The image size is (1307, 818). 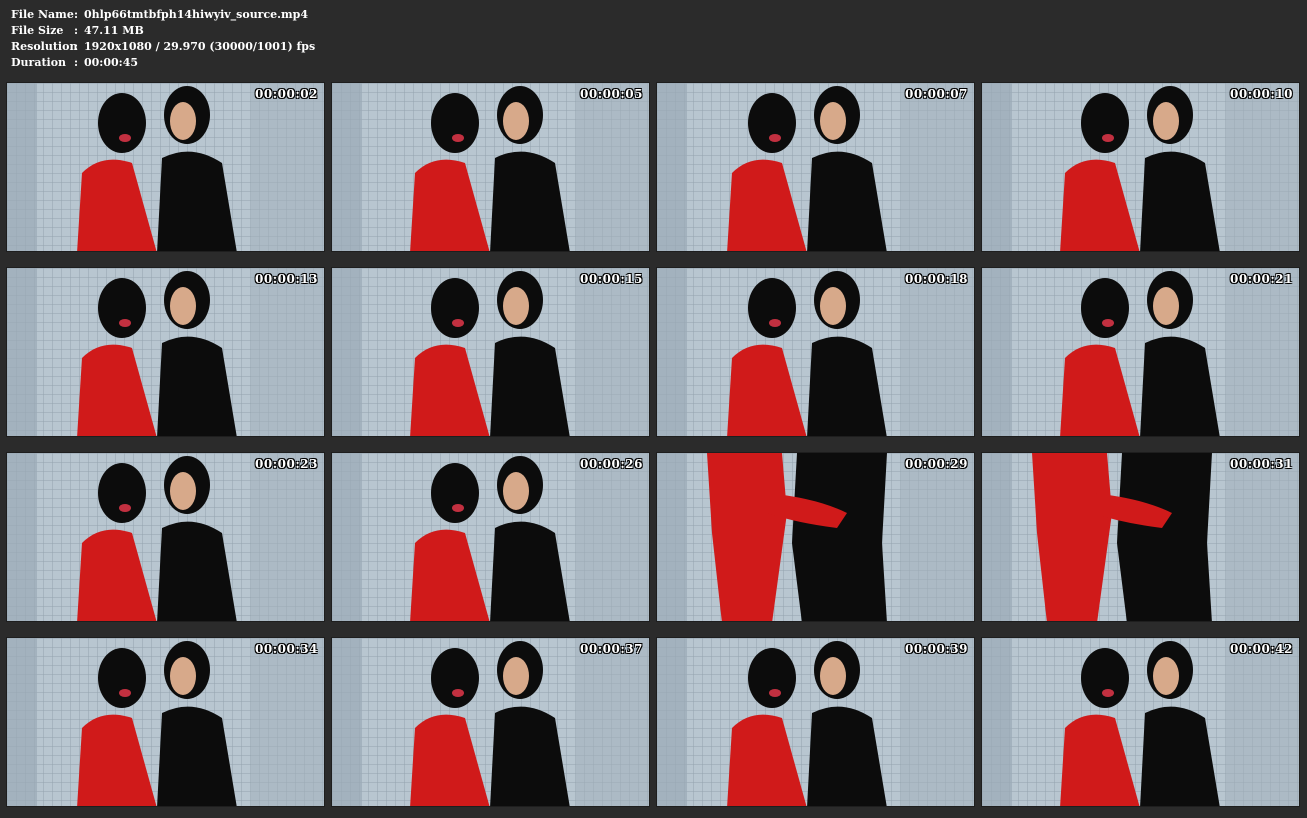 I want to click on timestamp: 00:00:23, so click(x=286, y=464).